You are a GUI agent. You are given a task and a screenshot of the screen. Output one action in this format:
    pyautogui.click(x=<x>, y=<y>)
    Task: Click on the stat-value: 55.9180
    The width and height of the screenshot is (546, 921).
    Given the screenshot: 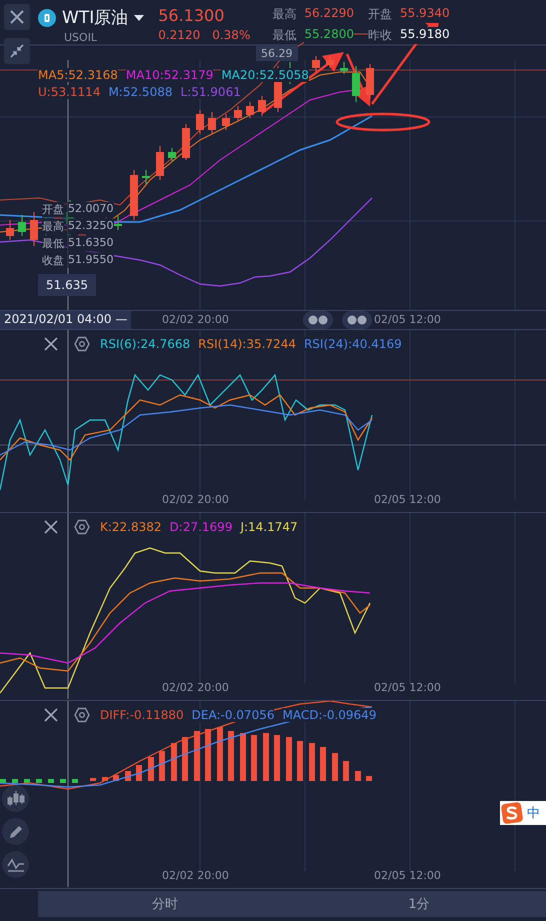 What is the action you would take?
    pyautogui.click(x=425, y=35)
    